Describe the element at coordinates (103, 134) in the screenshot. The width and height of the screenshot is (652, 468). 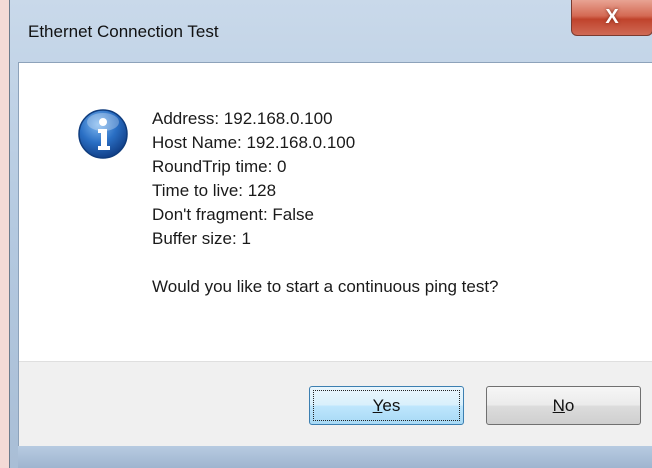
I see `info-icon` at that location.